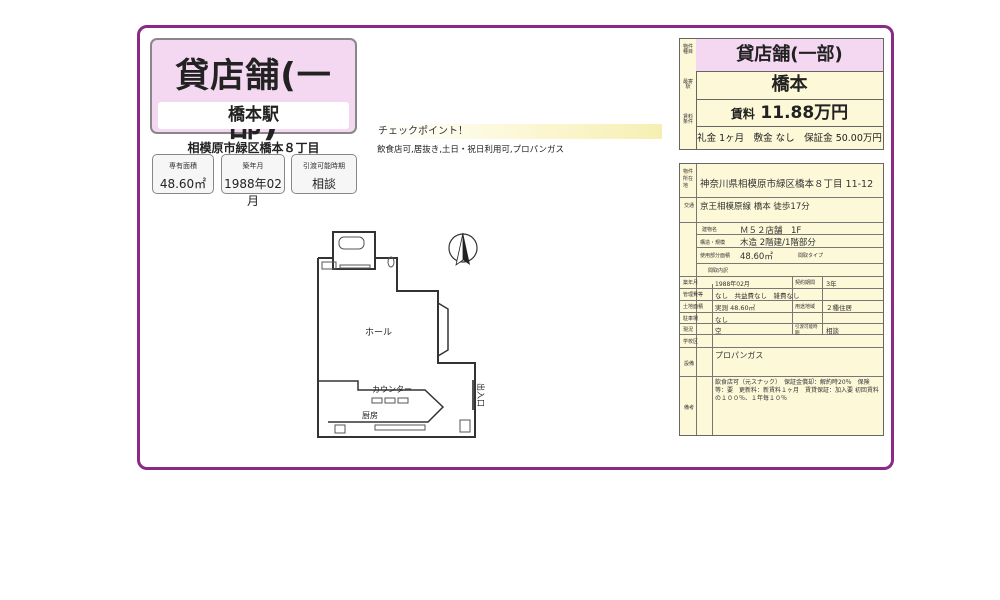  I want to click on school-label: 学校区, so click(691, 342).